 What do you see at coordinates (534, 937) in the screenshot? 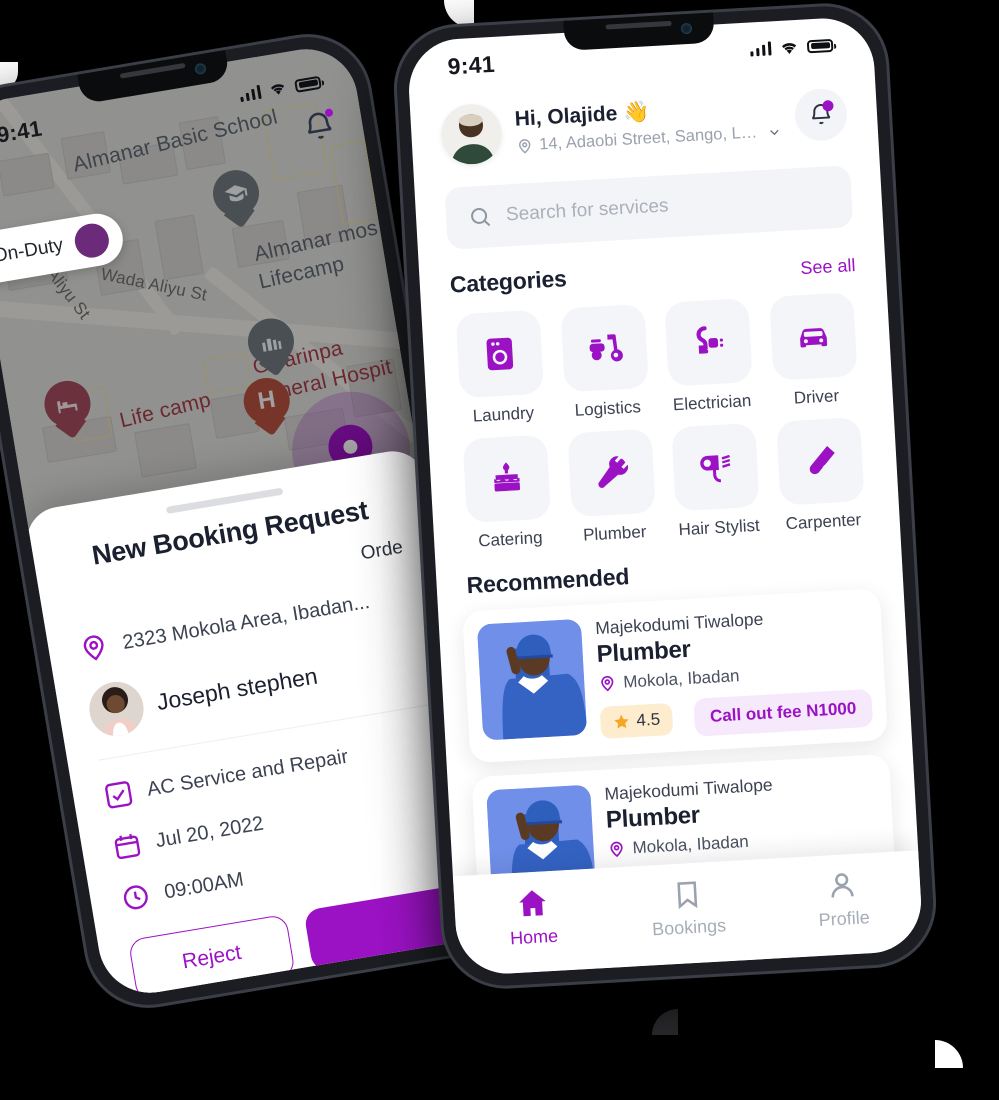
I see `tab-label: Home` at bounding box center [534, 937].